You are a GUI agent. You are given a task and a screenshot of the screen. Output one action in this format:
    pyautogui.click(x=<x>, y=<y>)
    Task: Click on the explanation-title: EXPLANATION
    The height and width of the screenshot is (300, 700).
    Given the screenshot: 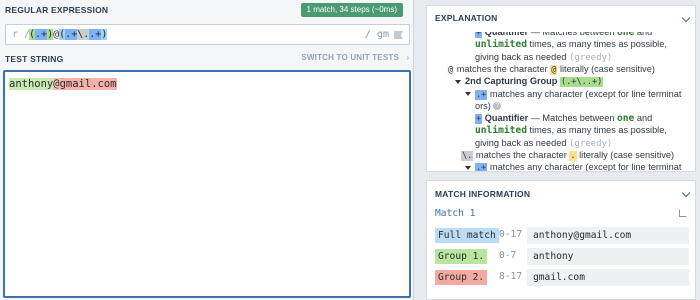 What is the action you would take?
    pyautogui.click(x=466, y=18)
    